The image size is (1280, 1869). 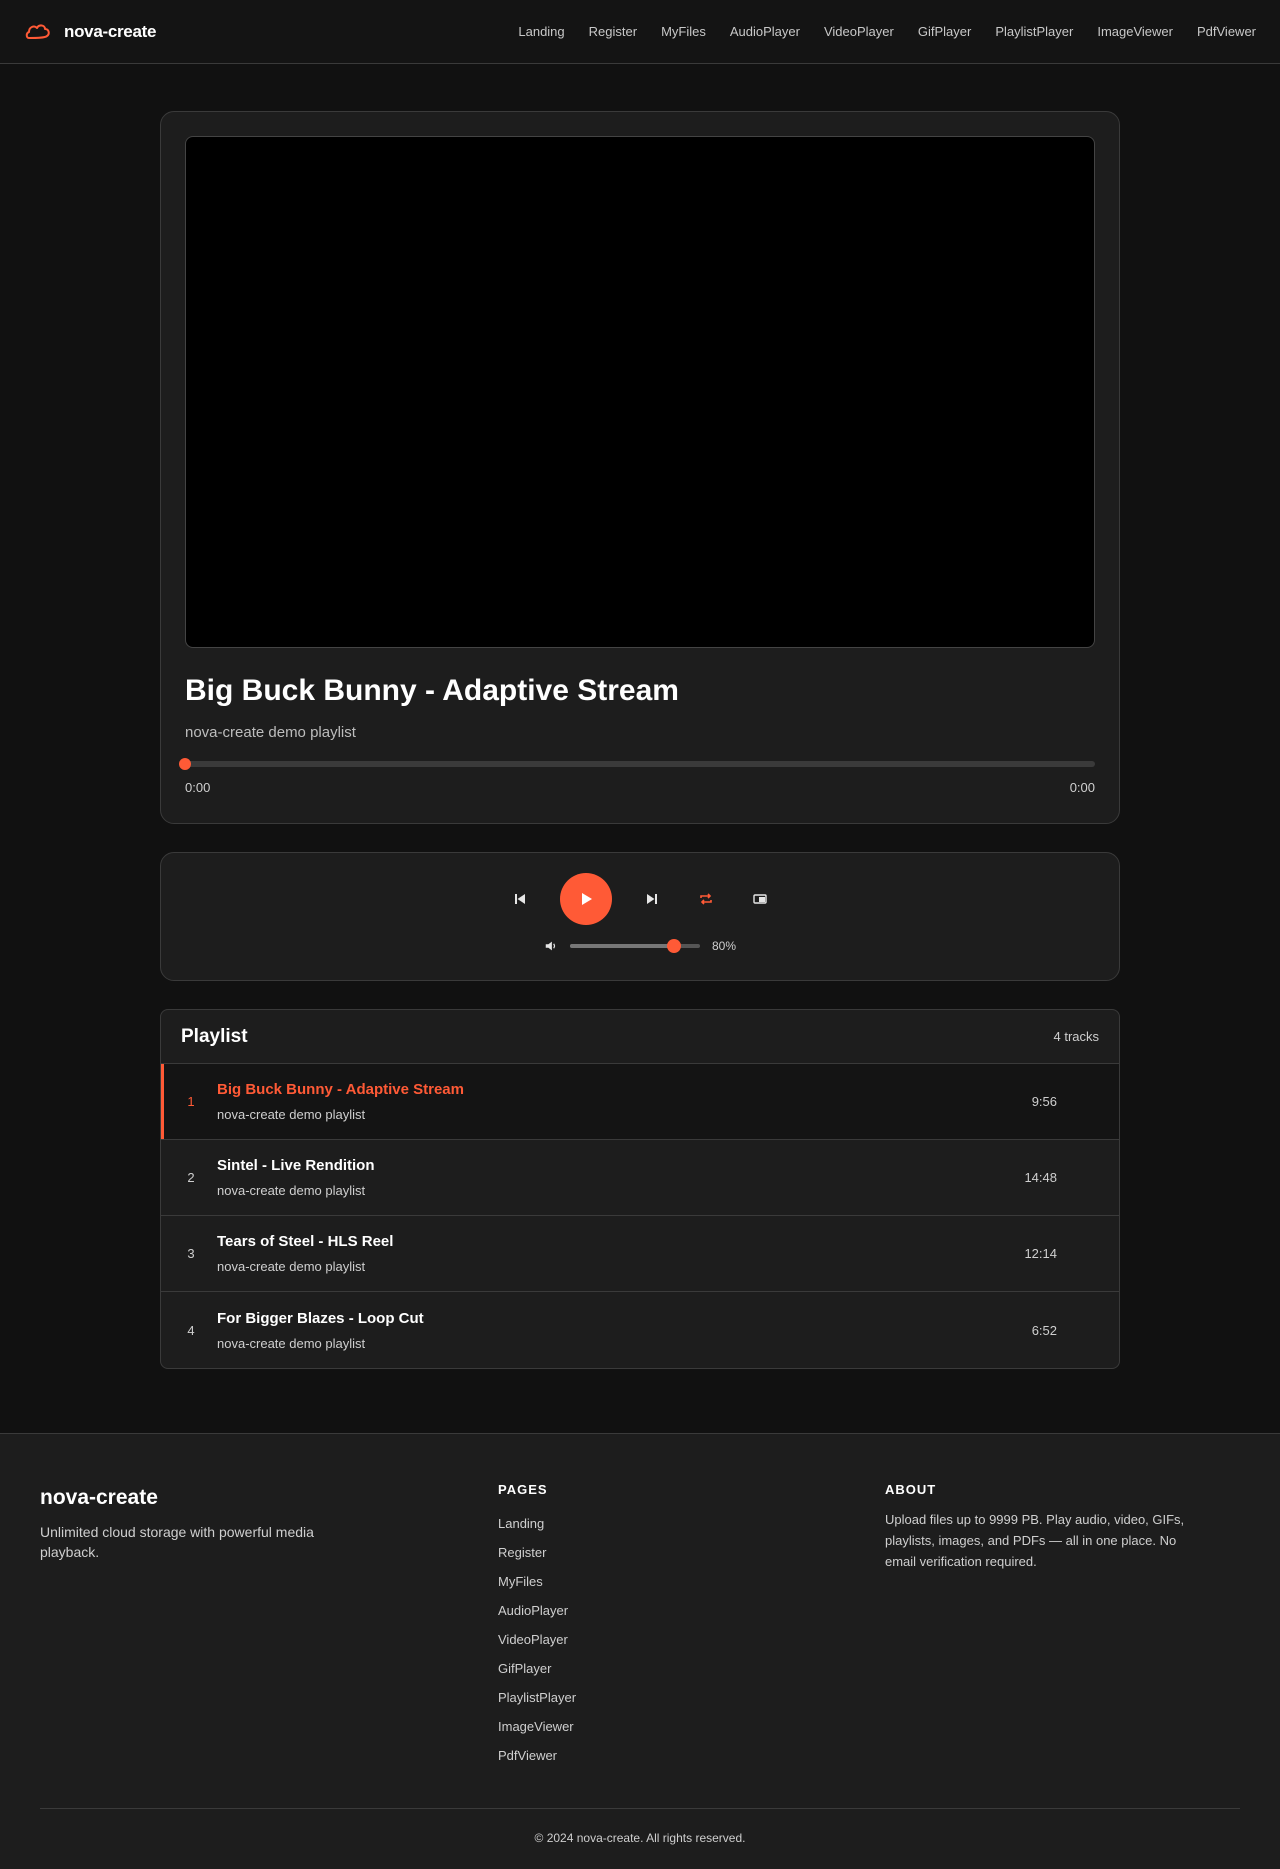 What do you see at coordinates (270, 732) in the screenshot?
I see `now-playing-subtitle: nova-create demo playlist` at bounding box center [270, 732].